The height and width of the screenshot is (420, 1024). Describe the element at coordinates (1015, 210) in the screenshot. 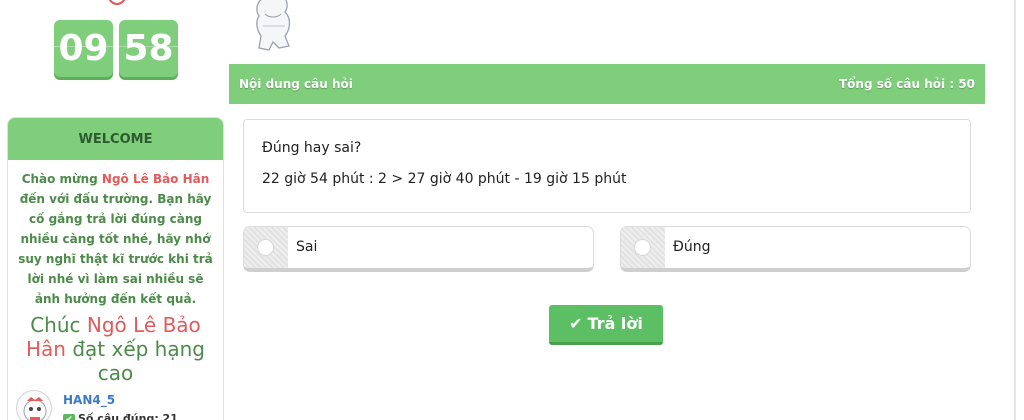

I see `page-edge-divider` at that location.